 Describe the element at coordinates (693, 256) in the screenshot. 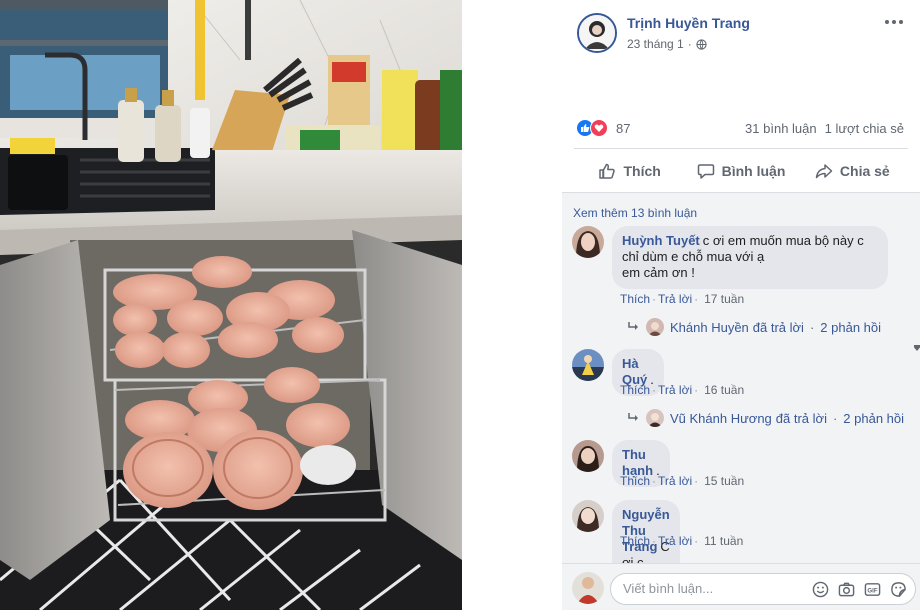

I see `comment-text: chỉ dùm e chỗ mua với ạ` at that location.